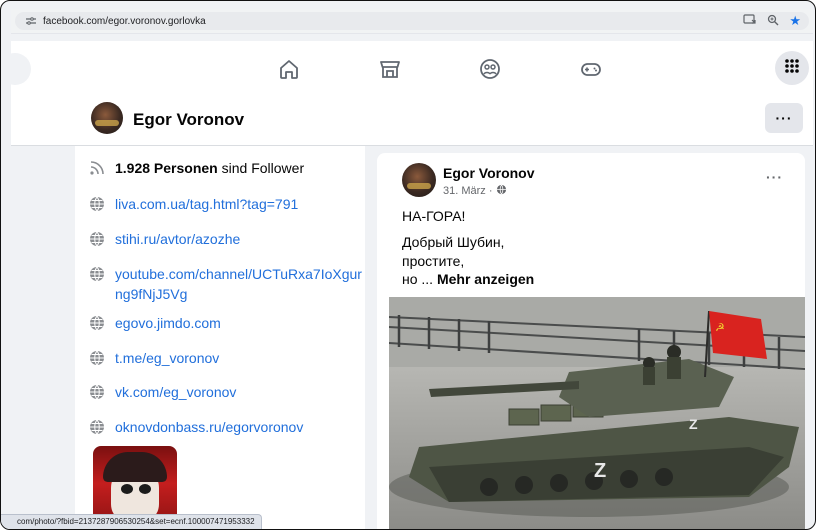 The height and width of the screenshot is (530, 816). What do you see at coordinates (188, 120) in the screenshot?
I see `profile-name: Egor Voronov` at bounding box center [188, 120].